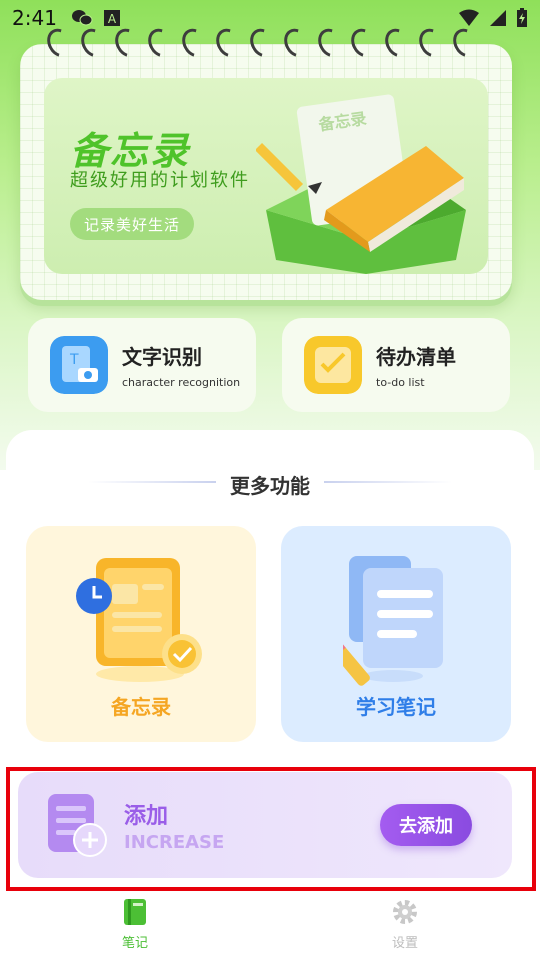  I want to click on study-notes-icon, so click(393, 621).